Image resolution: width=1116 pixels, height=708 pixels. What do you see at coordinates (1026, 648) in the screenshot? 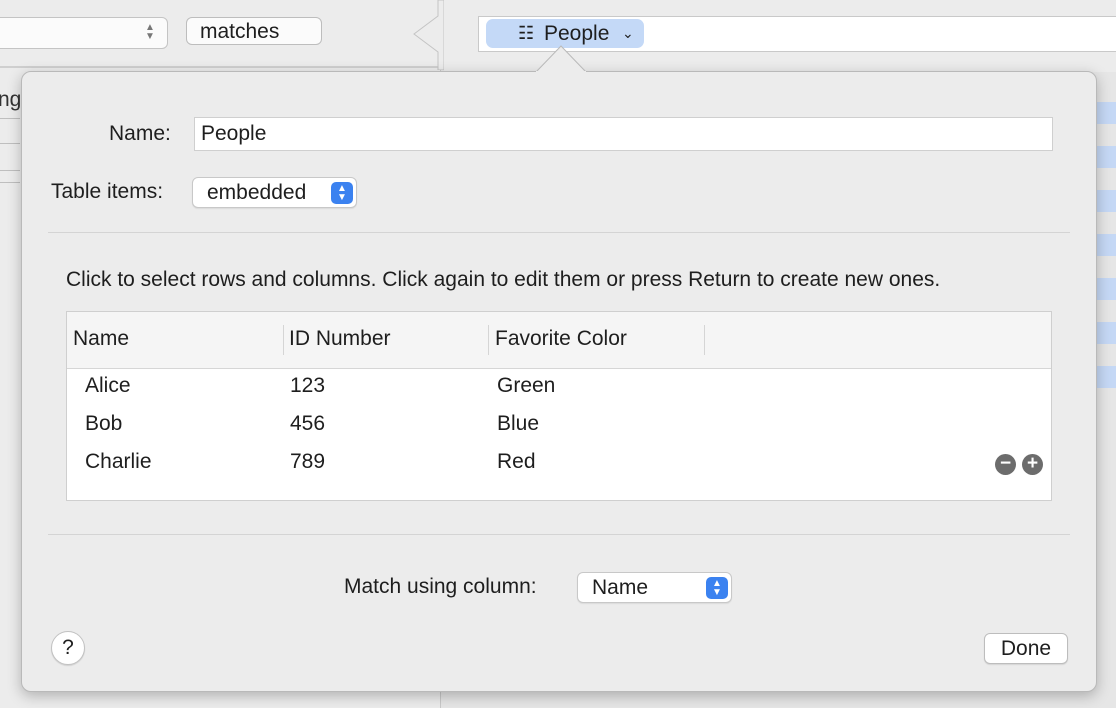
I see `done-button: Done` at bounding box center [1026, 648].